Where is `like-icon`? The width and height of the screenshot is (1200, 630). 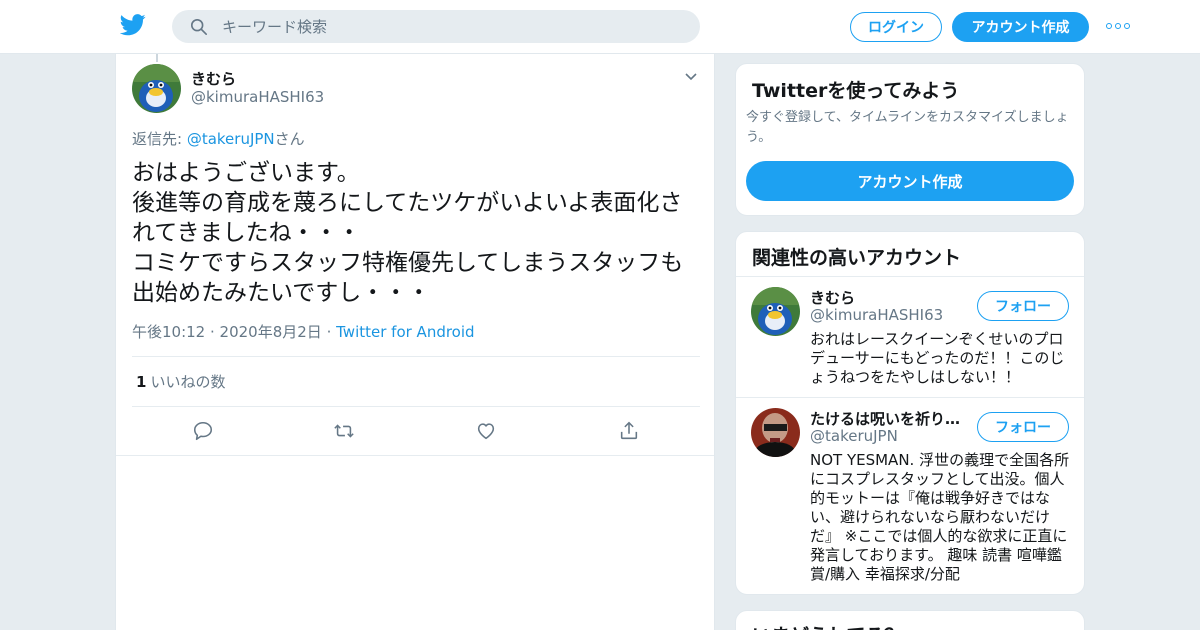
like-icon is located at coordinates (486, 431).